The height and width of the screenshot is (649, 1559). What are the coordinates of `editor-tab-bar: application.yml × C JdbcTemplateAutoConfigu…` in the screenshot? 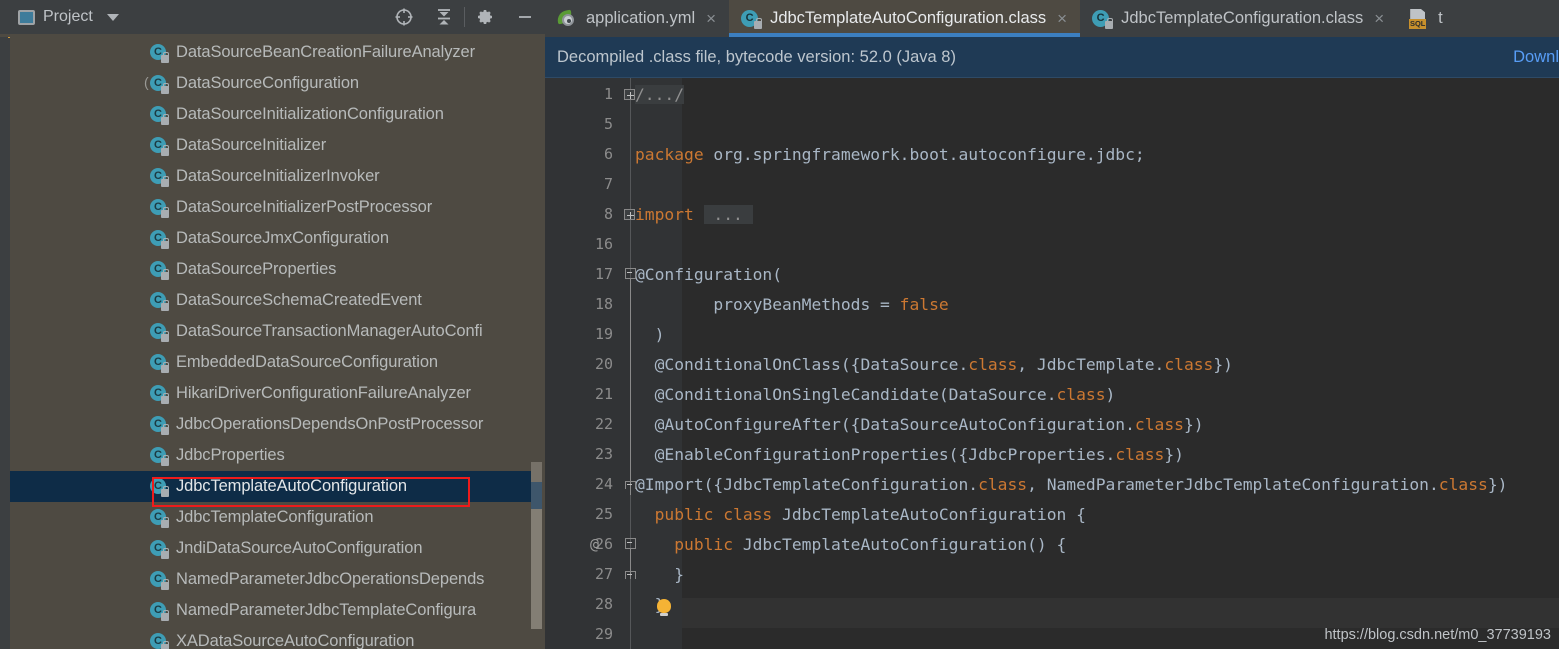 It's located at (1052, 18).